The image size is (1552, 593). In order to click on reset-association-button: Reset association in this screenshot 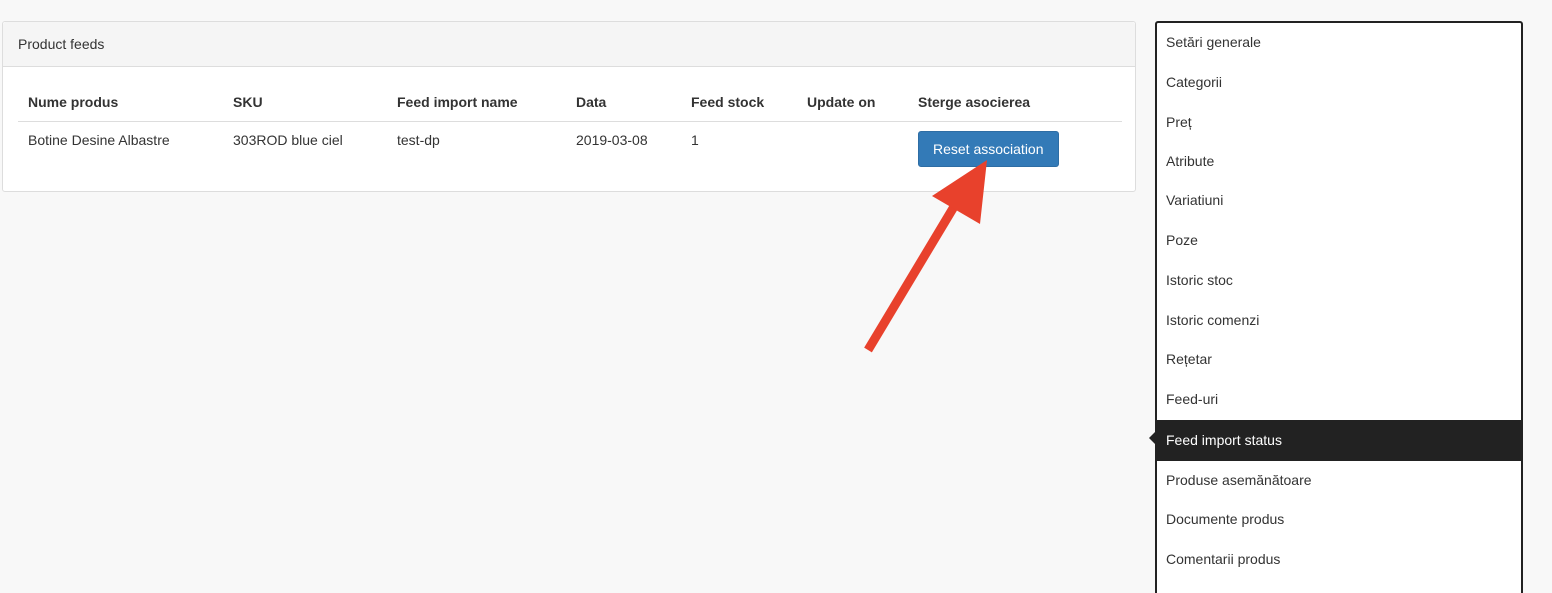, I will do `click(988, 148)`.